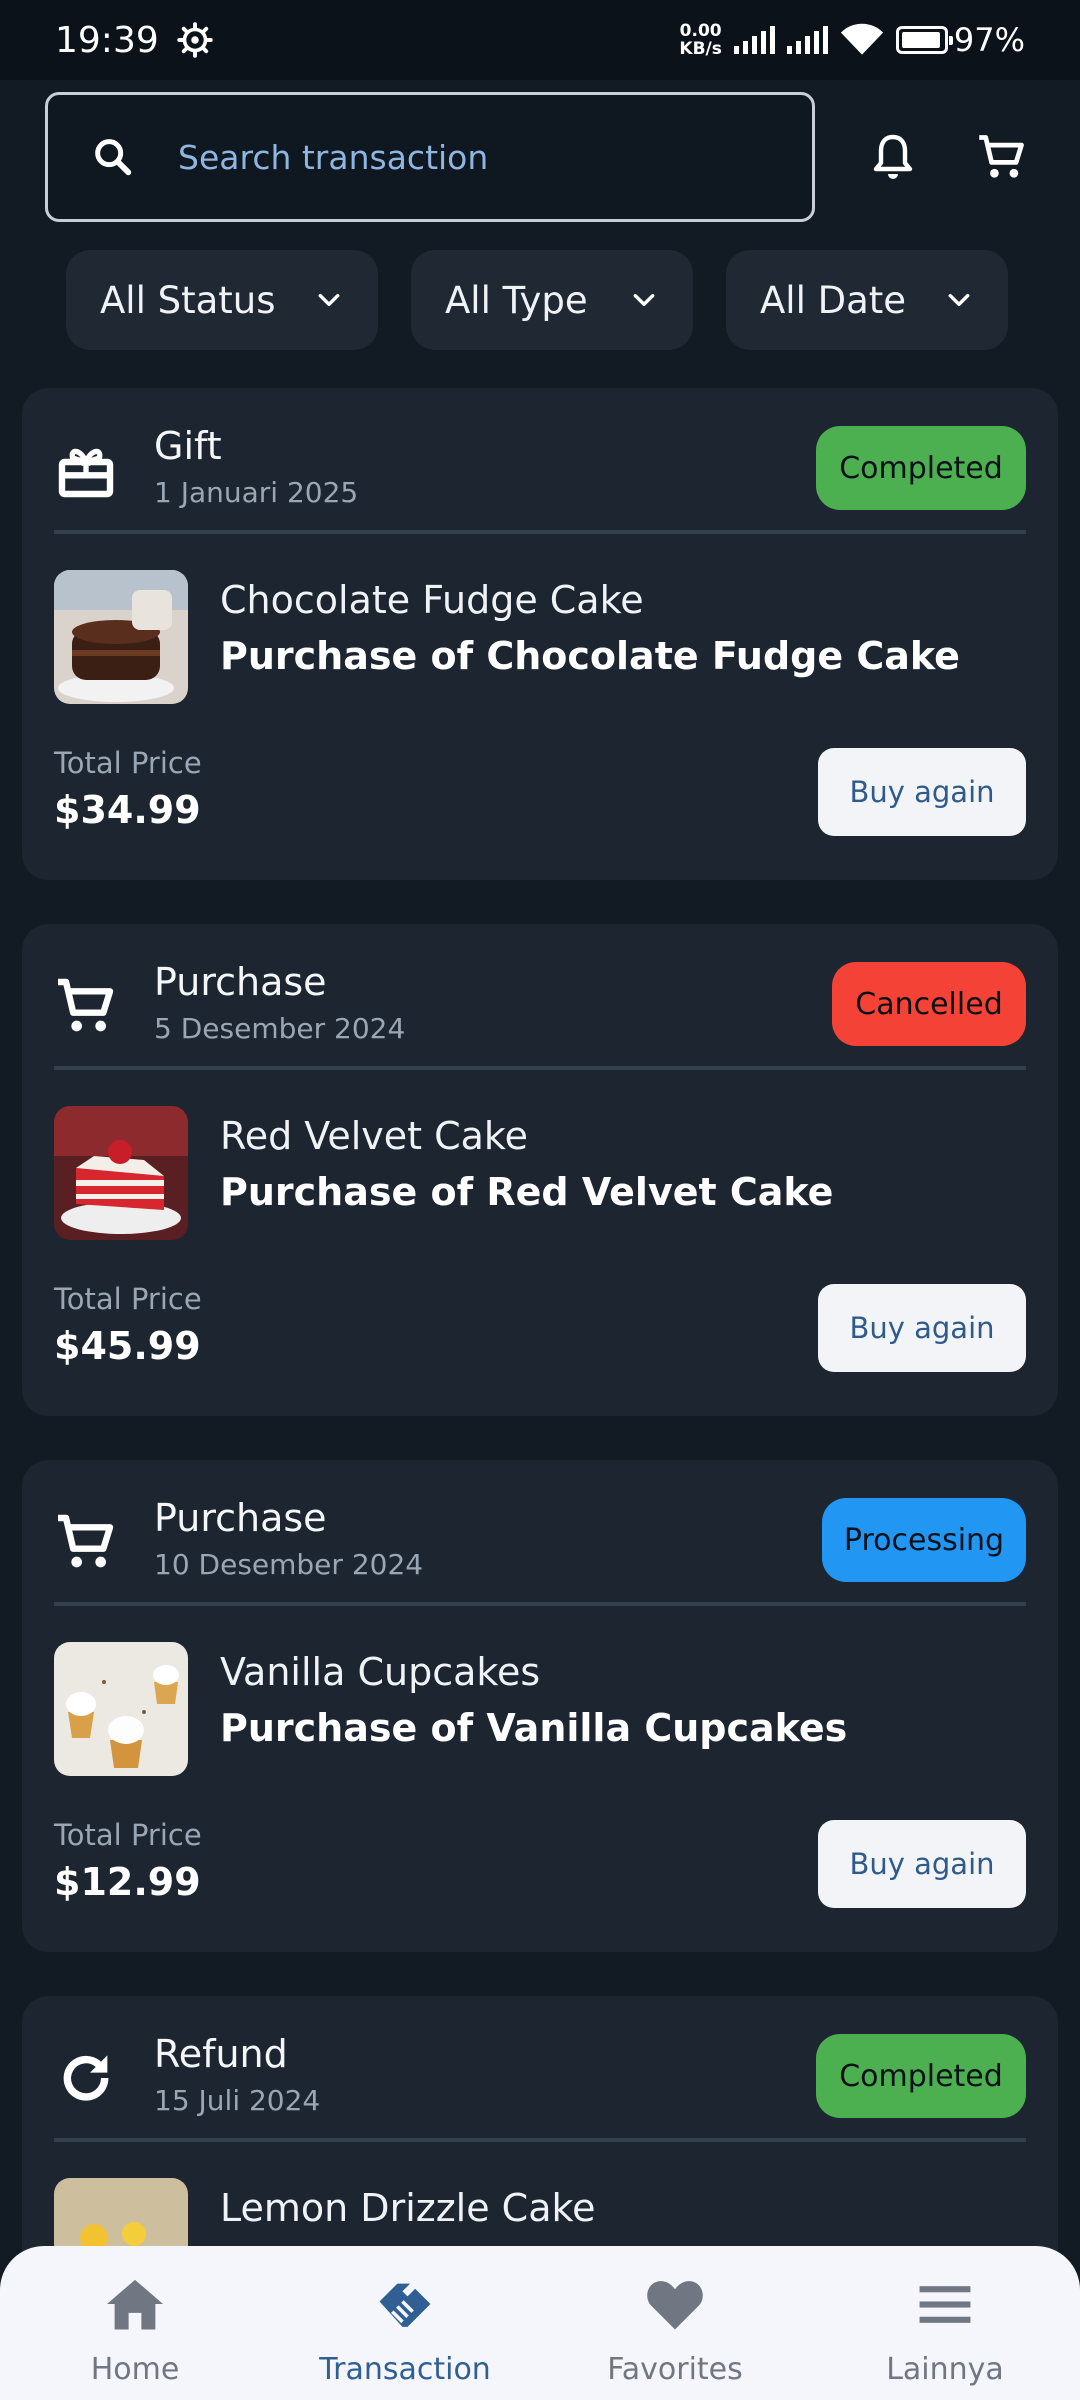  What do you see at coordinates (86, 2078) in the screenshot?
I see `refresh-icon` at bounding box center [86, 2078].